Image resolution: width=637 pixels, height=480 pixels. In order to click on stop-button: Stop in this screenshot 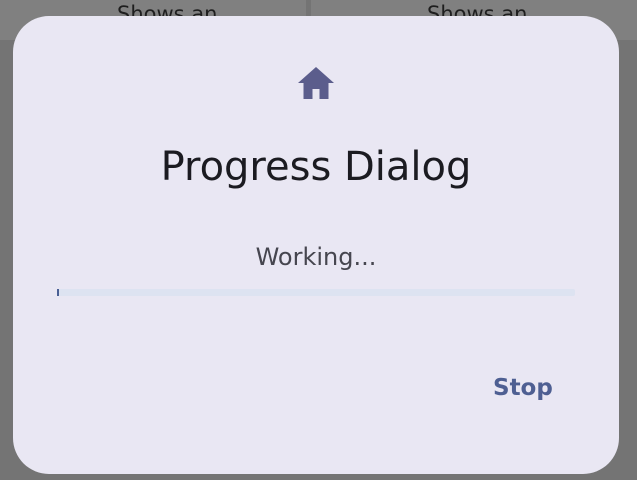, I will do `click(523, 388)`.